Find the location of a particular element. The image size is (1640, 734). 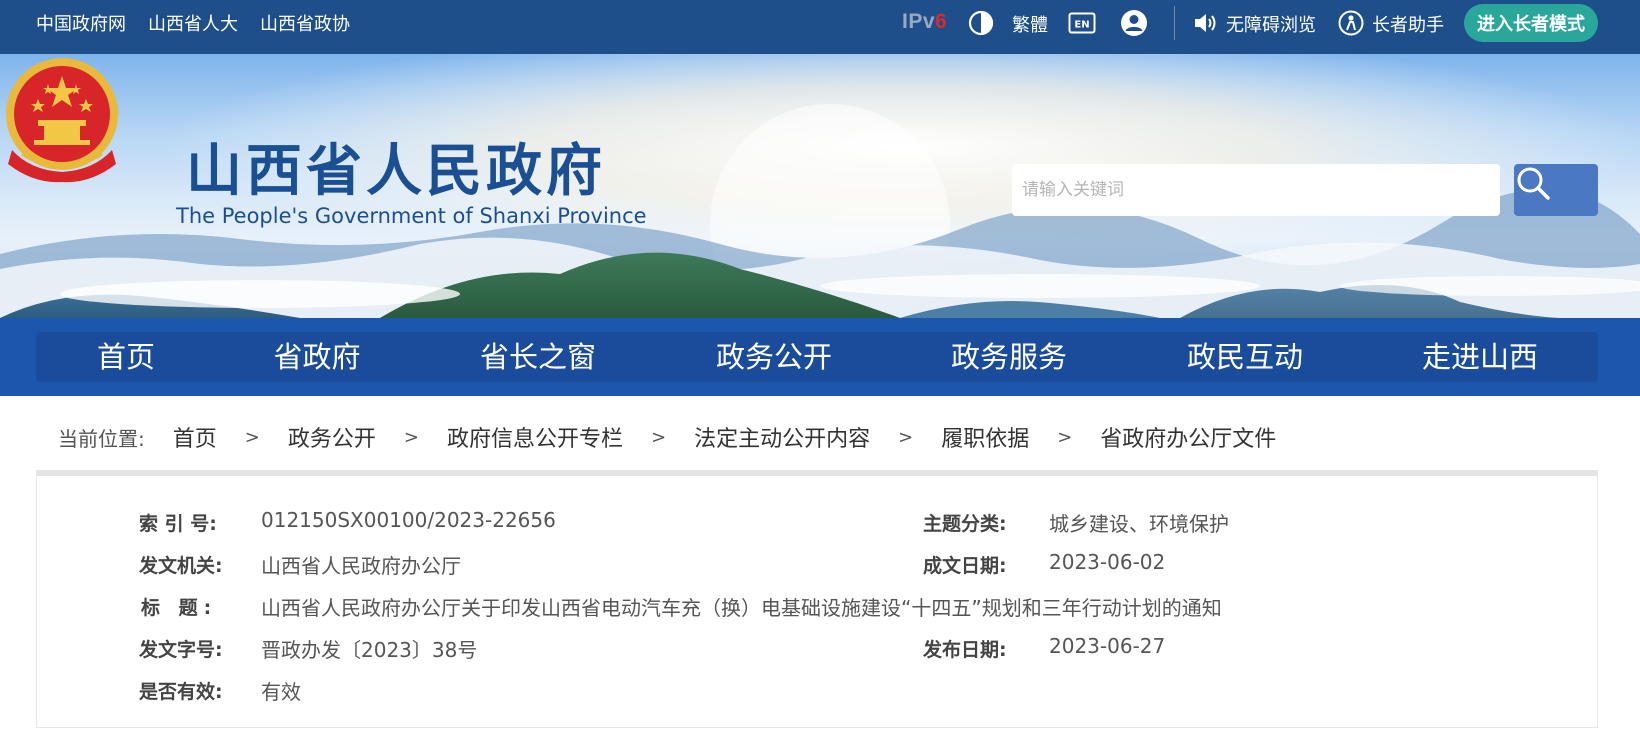

contrast-icon is located at coordinates (981, 23).